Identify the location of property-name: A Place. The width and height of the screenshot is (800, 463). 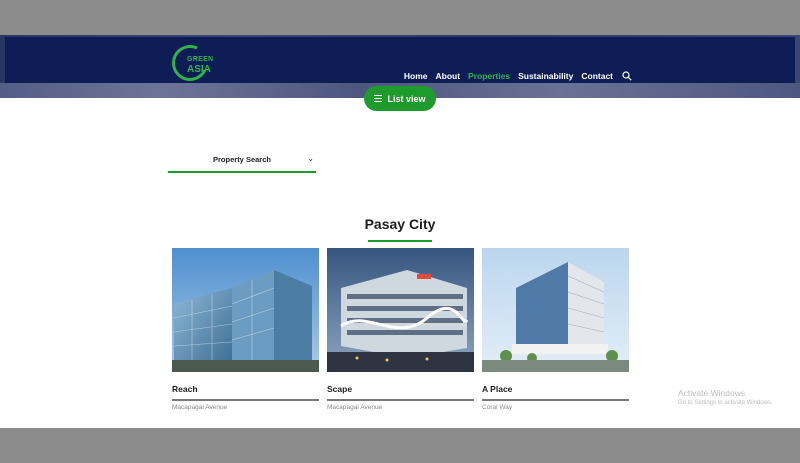
(555, 390).